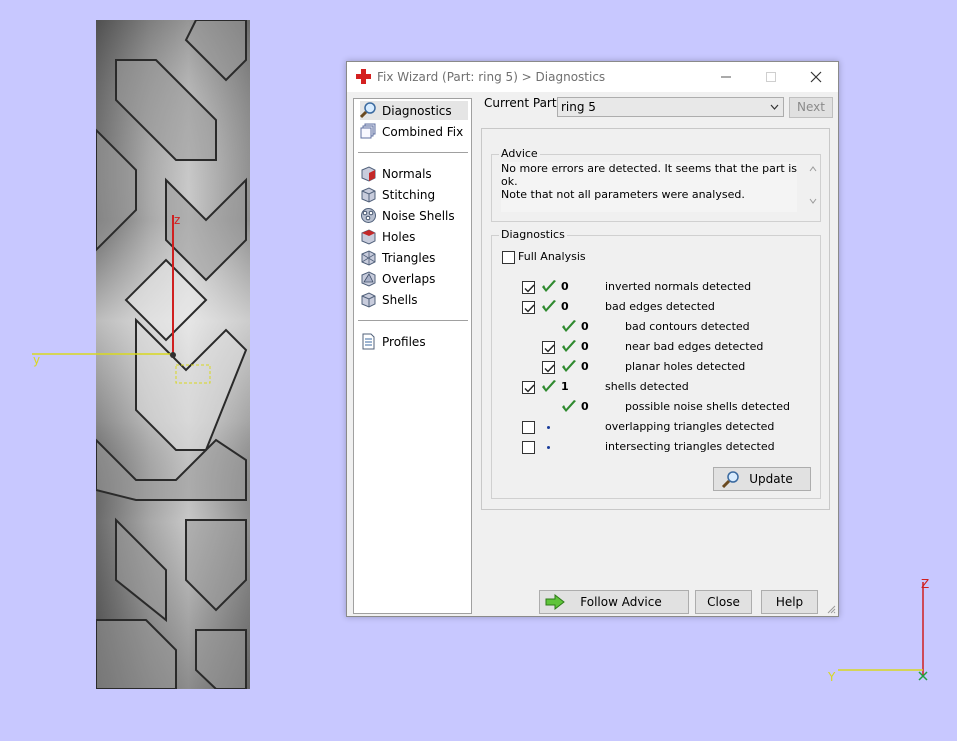 The image size is (957, 741). What do you see at coordinates (670, 107) in the screenshot?
I see `current-part-select: ring 5` at bounding box center [670, 107].